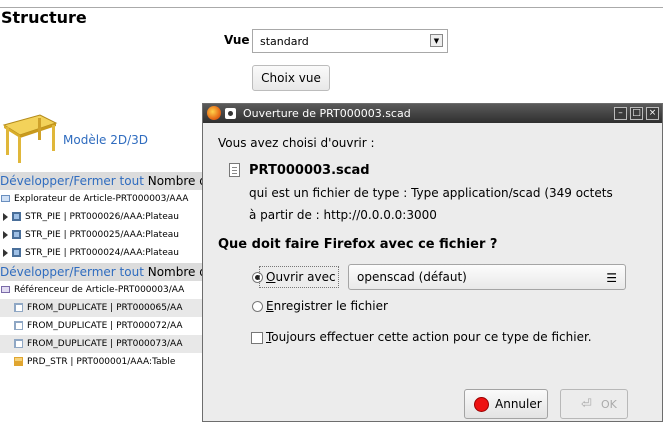 The image size is (663, 422). What do you see at coordinates (257, 306) in the screenshot?
I see `save-file-radio` at bounding box center [257, 306].